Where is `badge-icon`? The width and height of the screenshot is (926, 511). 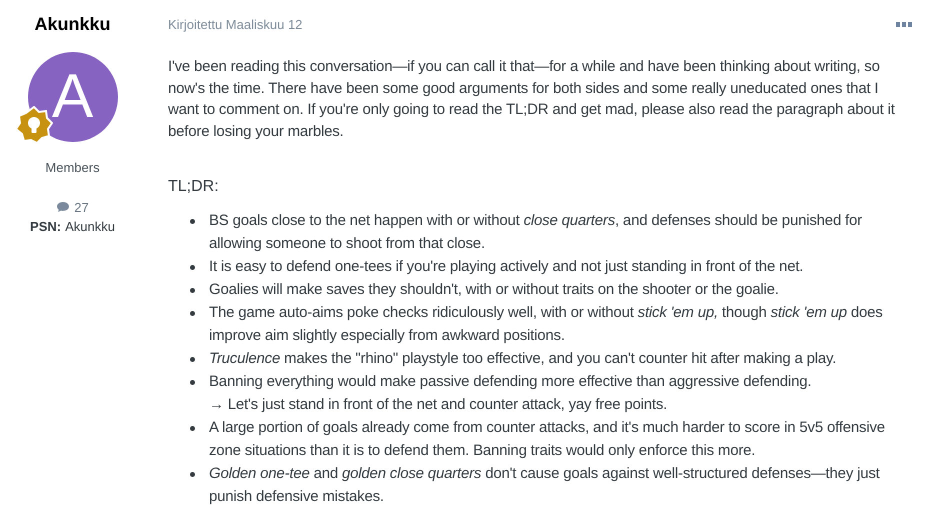 badge-icon is located at coordinates (33, 125).